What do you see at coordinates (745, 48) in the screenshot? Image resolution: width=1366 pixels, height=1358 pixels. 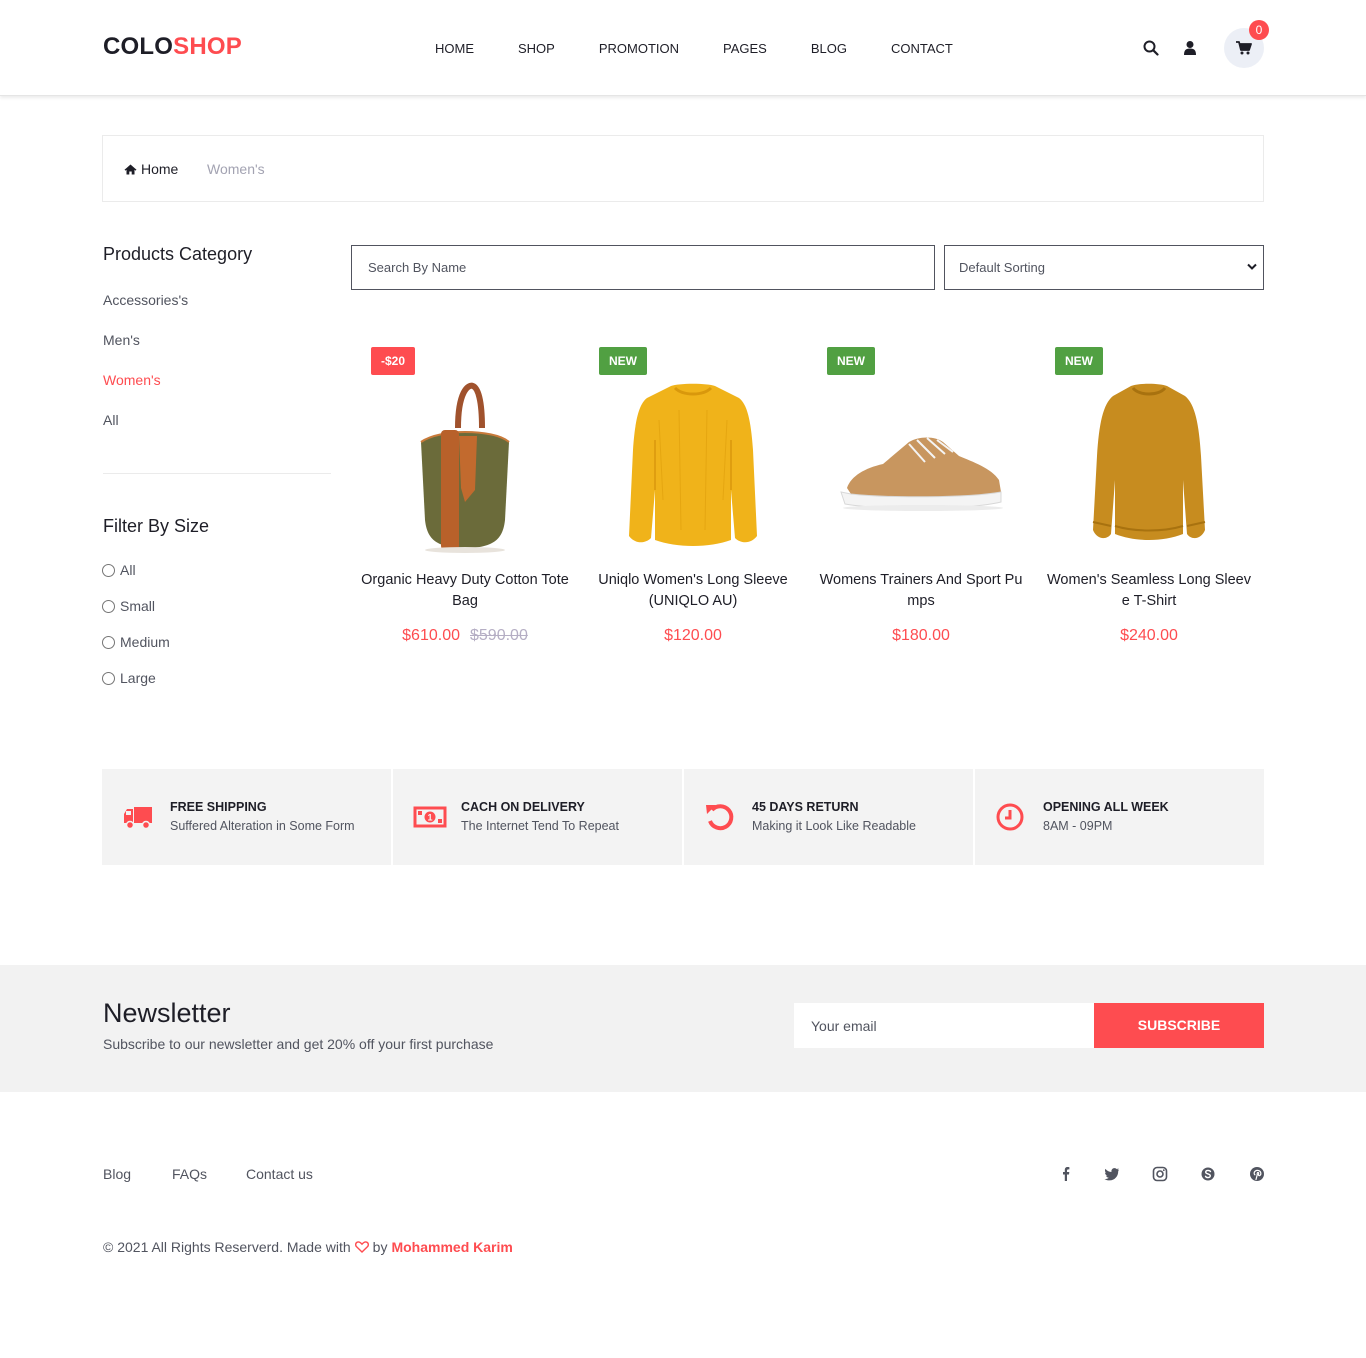 I see `nav-pages: PAGES` at bounding box center [745, 48].